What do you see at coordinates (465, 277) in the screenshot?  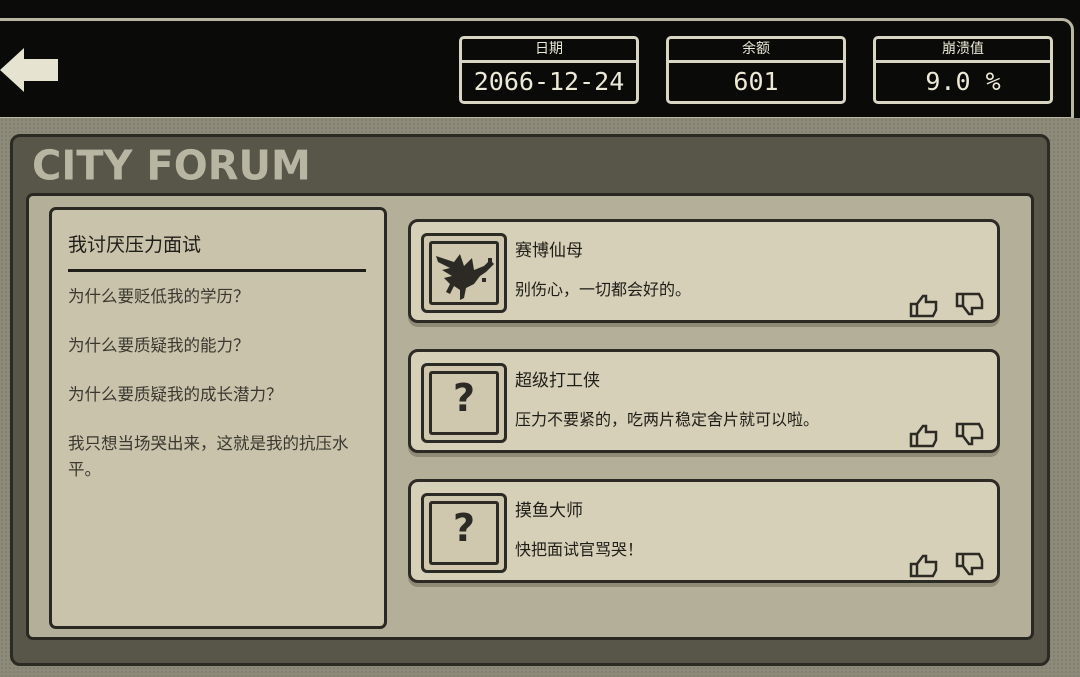 I see `bird-icon` at bounding box center [465, 277].